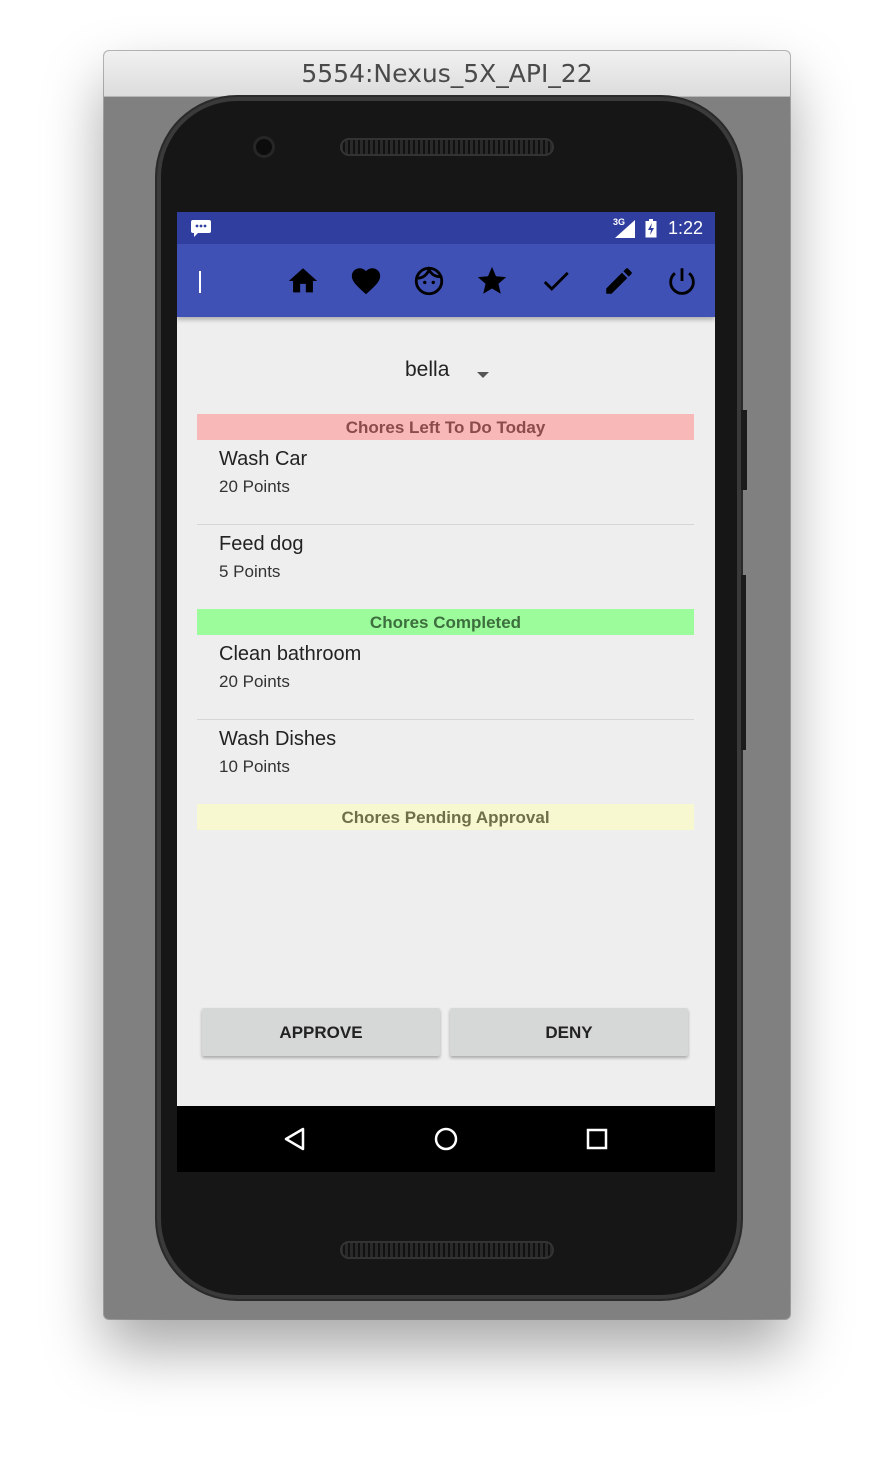 The image size is (894, 1466). I want to click on home-icon, so click(303, 281).